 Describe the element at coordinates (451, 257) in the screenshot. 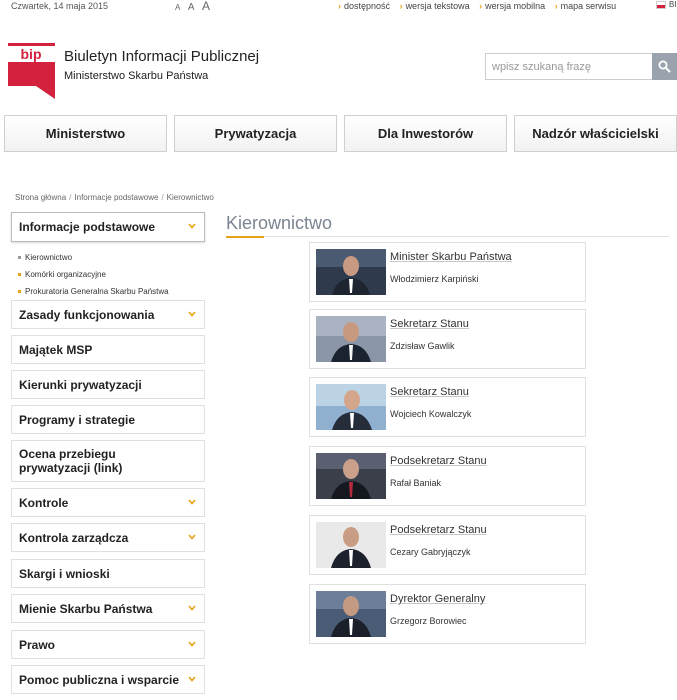

I see `person-role-link: Minister Skarbu Państwa` at that location.